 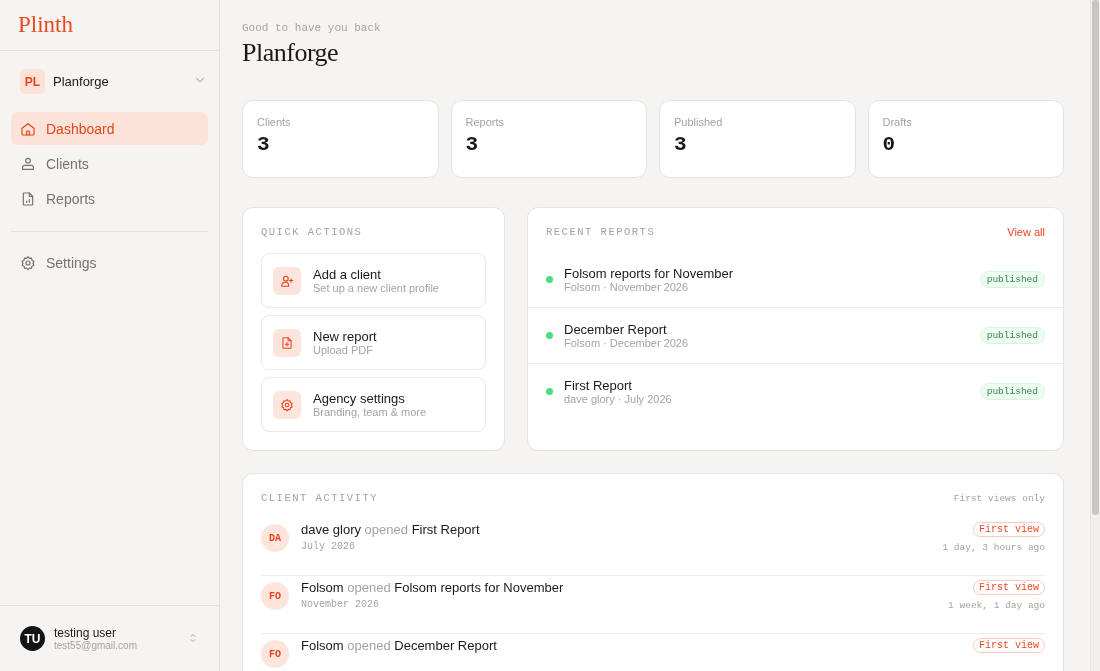 I want to click on activity-text: dave glory opened First Report, so click(x=391, y=529).